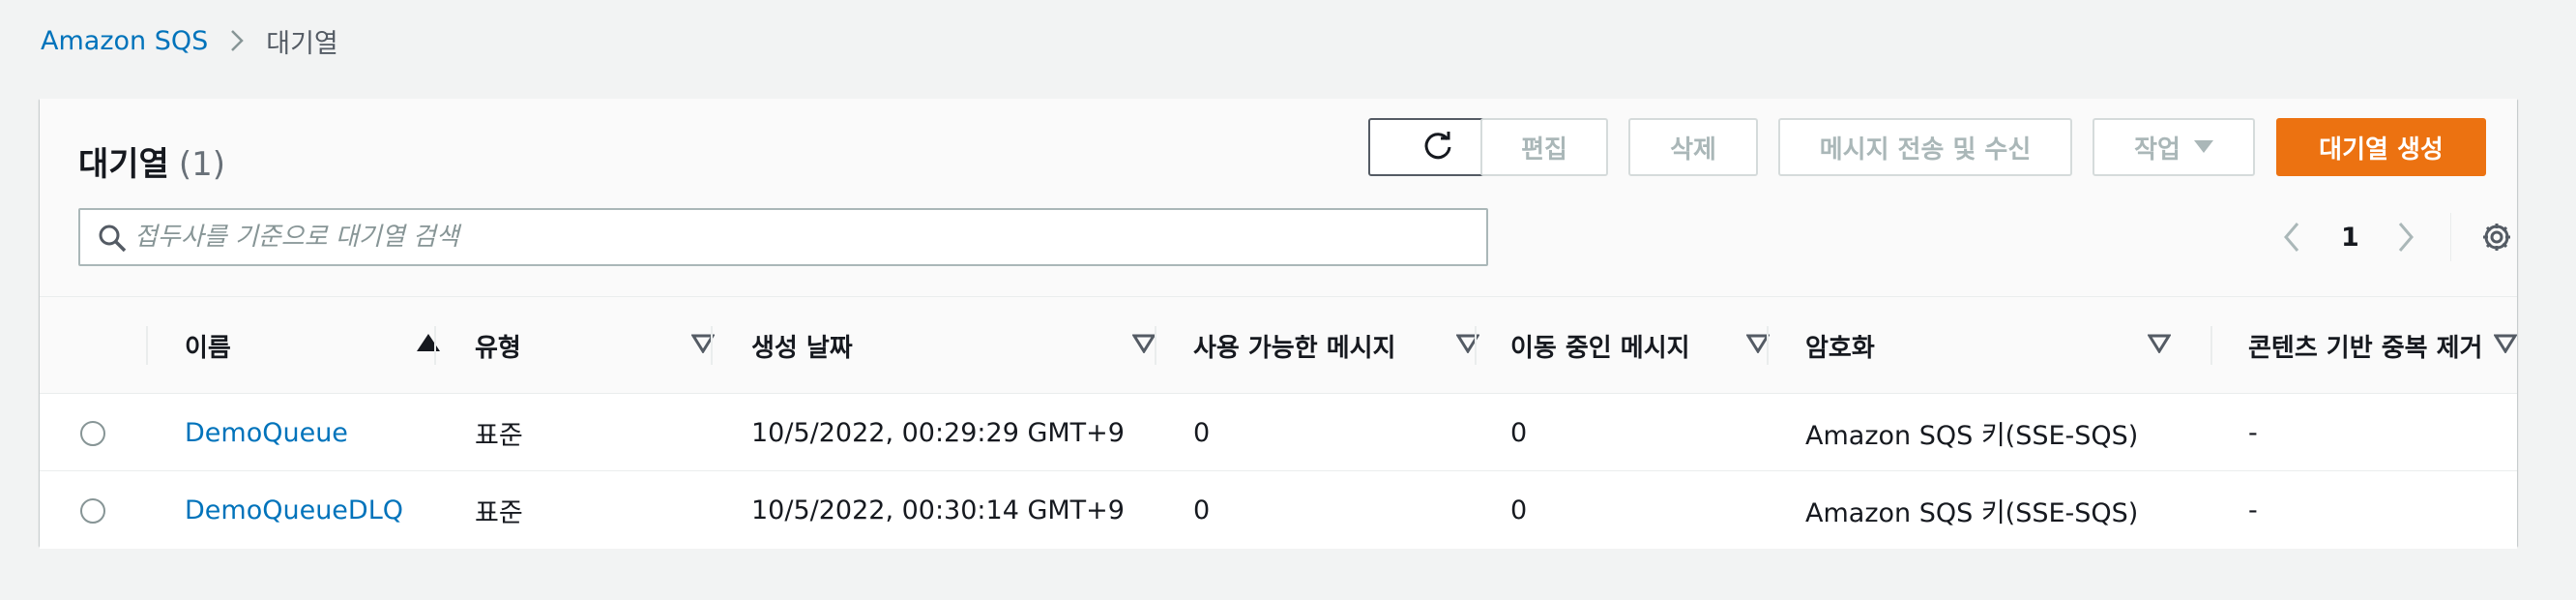  I want to click on created-date: 10/5/2022, 00:29:29 GMT+9, so click(938, 433).